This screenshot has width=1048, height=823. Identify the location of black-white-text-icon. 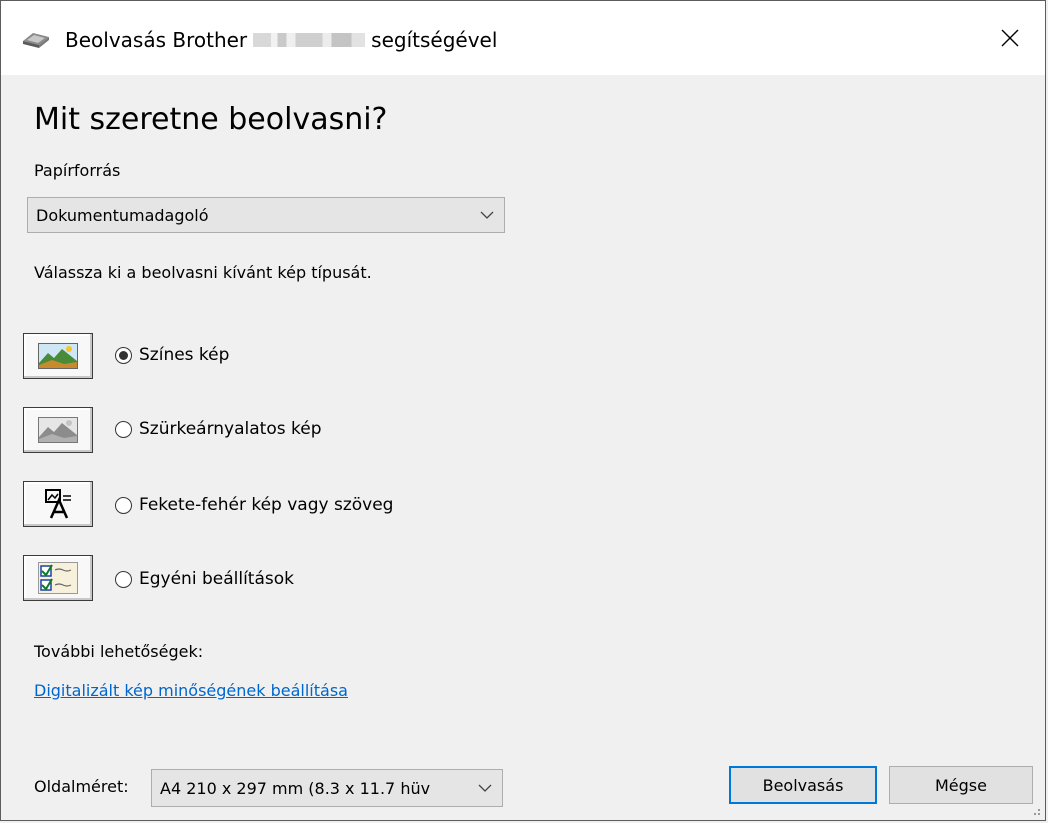
(58, 504).